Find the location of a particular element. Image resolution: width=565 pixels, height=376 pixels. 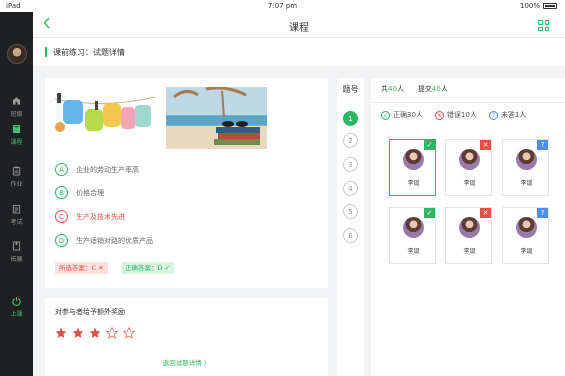

page-title: 课程 is located at coordinates (299, 28).